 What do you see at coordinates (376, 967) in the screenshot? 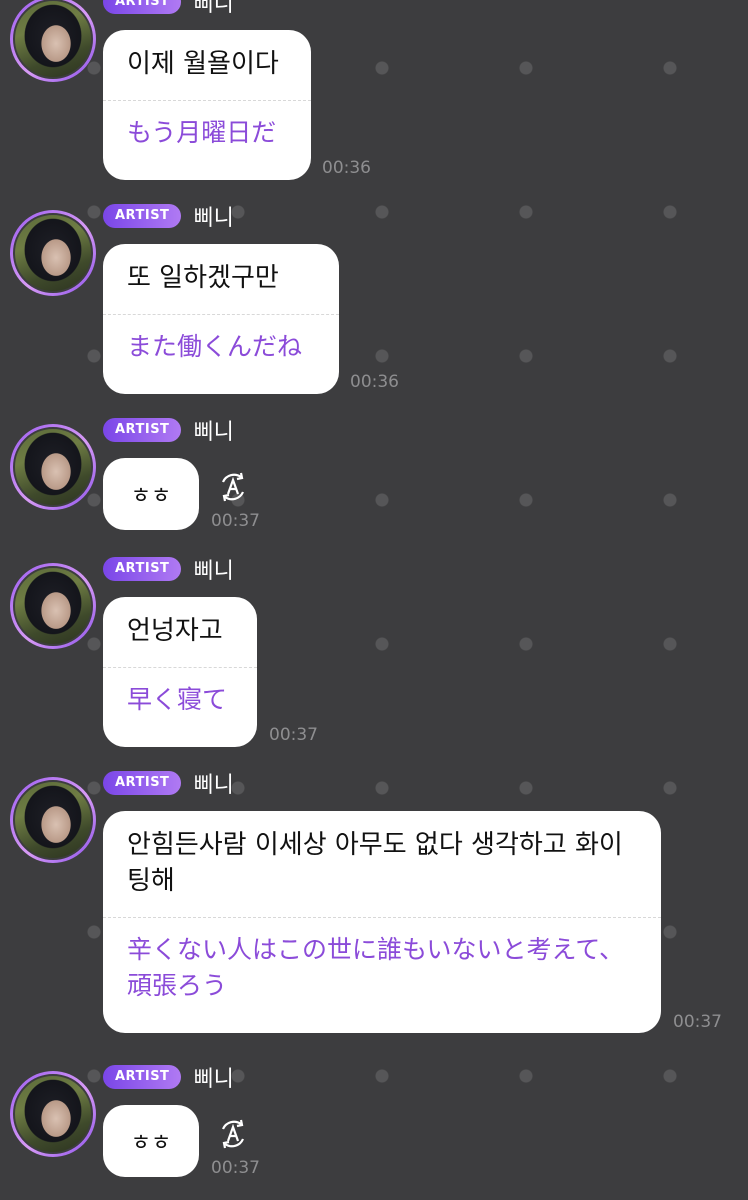
I see `translation-text: 辛くない人はこの世に誰もいないと考えて、頑張ろう` at bounding box center [376, 967].